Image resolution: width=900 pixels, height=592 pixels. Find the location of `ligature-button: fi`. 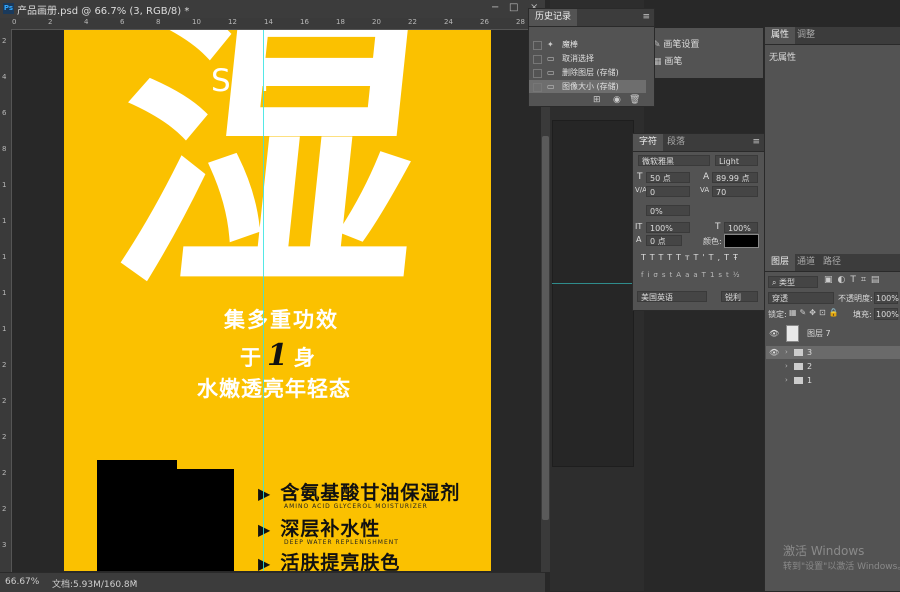

ligature-button: fi is located at coordinates (647, 275).